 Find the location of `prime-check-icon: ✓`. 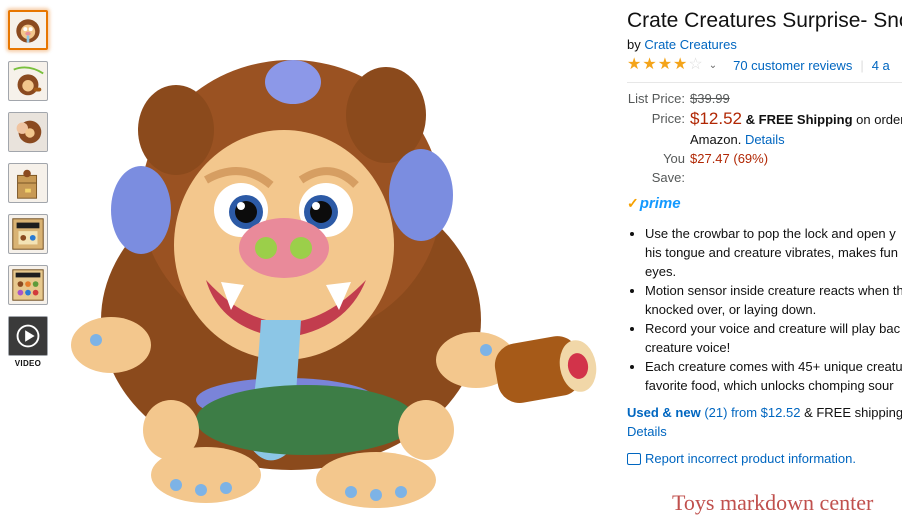

prime-check-icon: ✓ is located at coordinates (633, 203).